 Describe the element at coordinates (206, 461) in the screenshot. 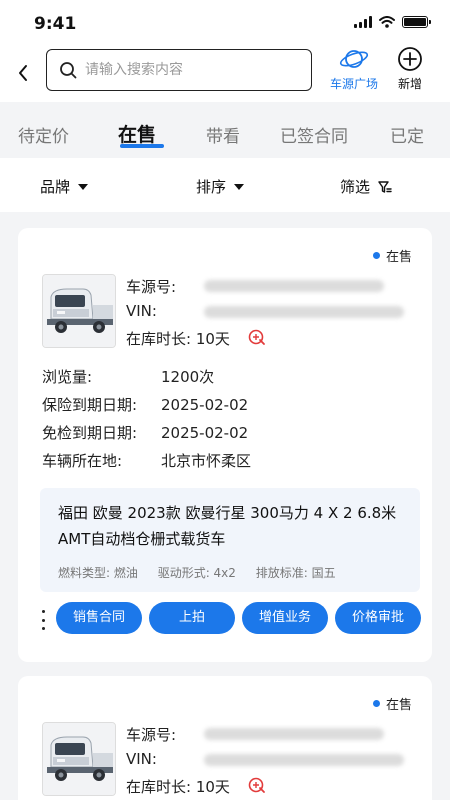

I see `location-value: 北京市怀柔区` at that location.